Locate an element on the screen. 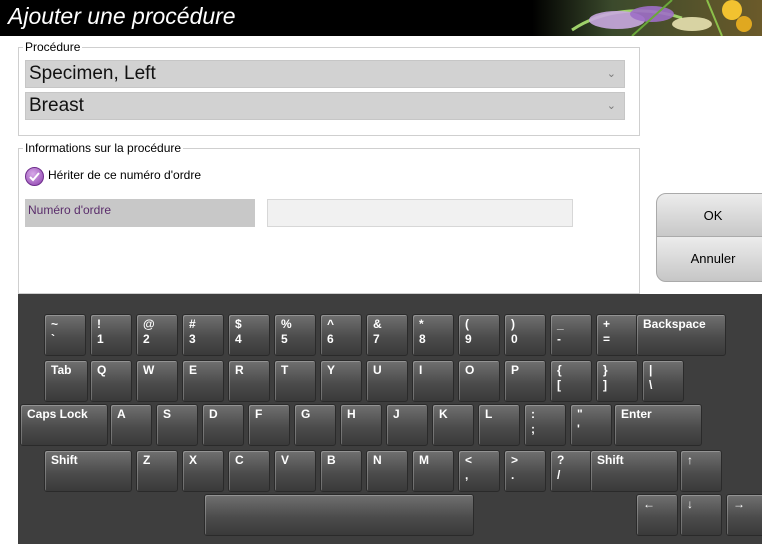  key-row1-3: #3 is located at coordinates (203, 335).